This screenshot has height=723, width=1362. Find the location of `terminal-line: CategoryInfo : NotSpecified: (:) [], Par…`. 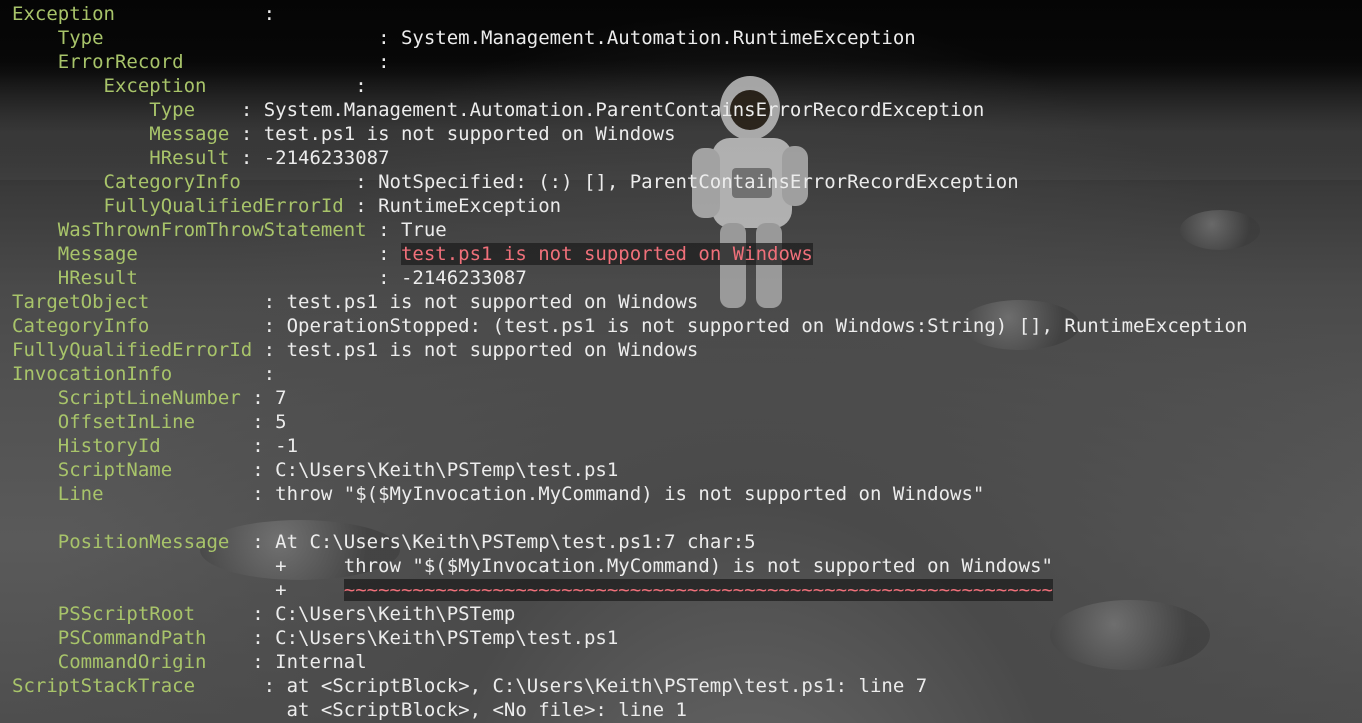

terminal-line: CategoryInfo : NotSpecified: (:) [], Par… is located at coordinates (515, 182).